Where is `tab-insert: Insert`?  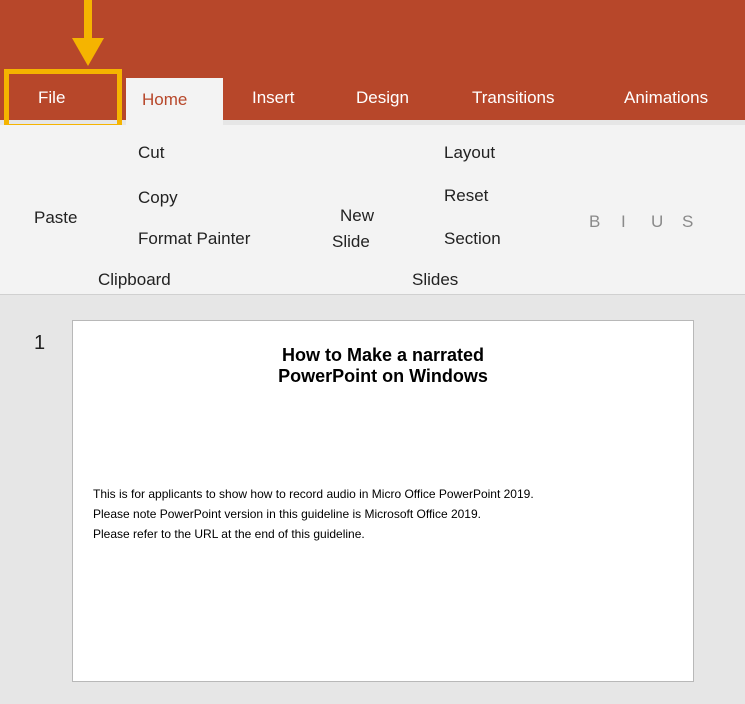 tab-insert: Insert is located at coordinates (273, 98).